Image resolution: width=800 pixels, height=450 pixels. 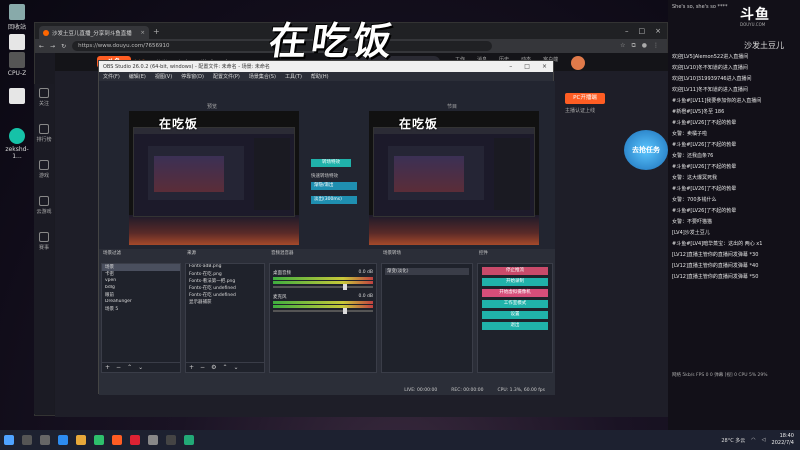 What do you see at coordinates (94, 32) in the screenshot?
I see `browser-tab: 沙发土豆儿直播_分享到斗鱼直播 ×` at bounding box center [94, 32].